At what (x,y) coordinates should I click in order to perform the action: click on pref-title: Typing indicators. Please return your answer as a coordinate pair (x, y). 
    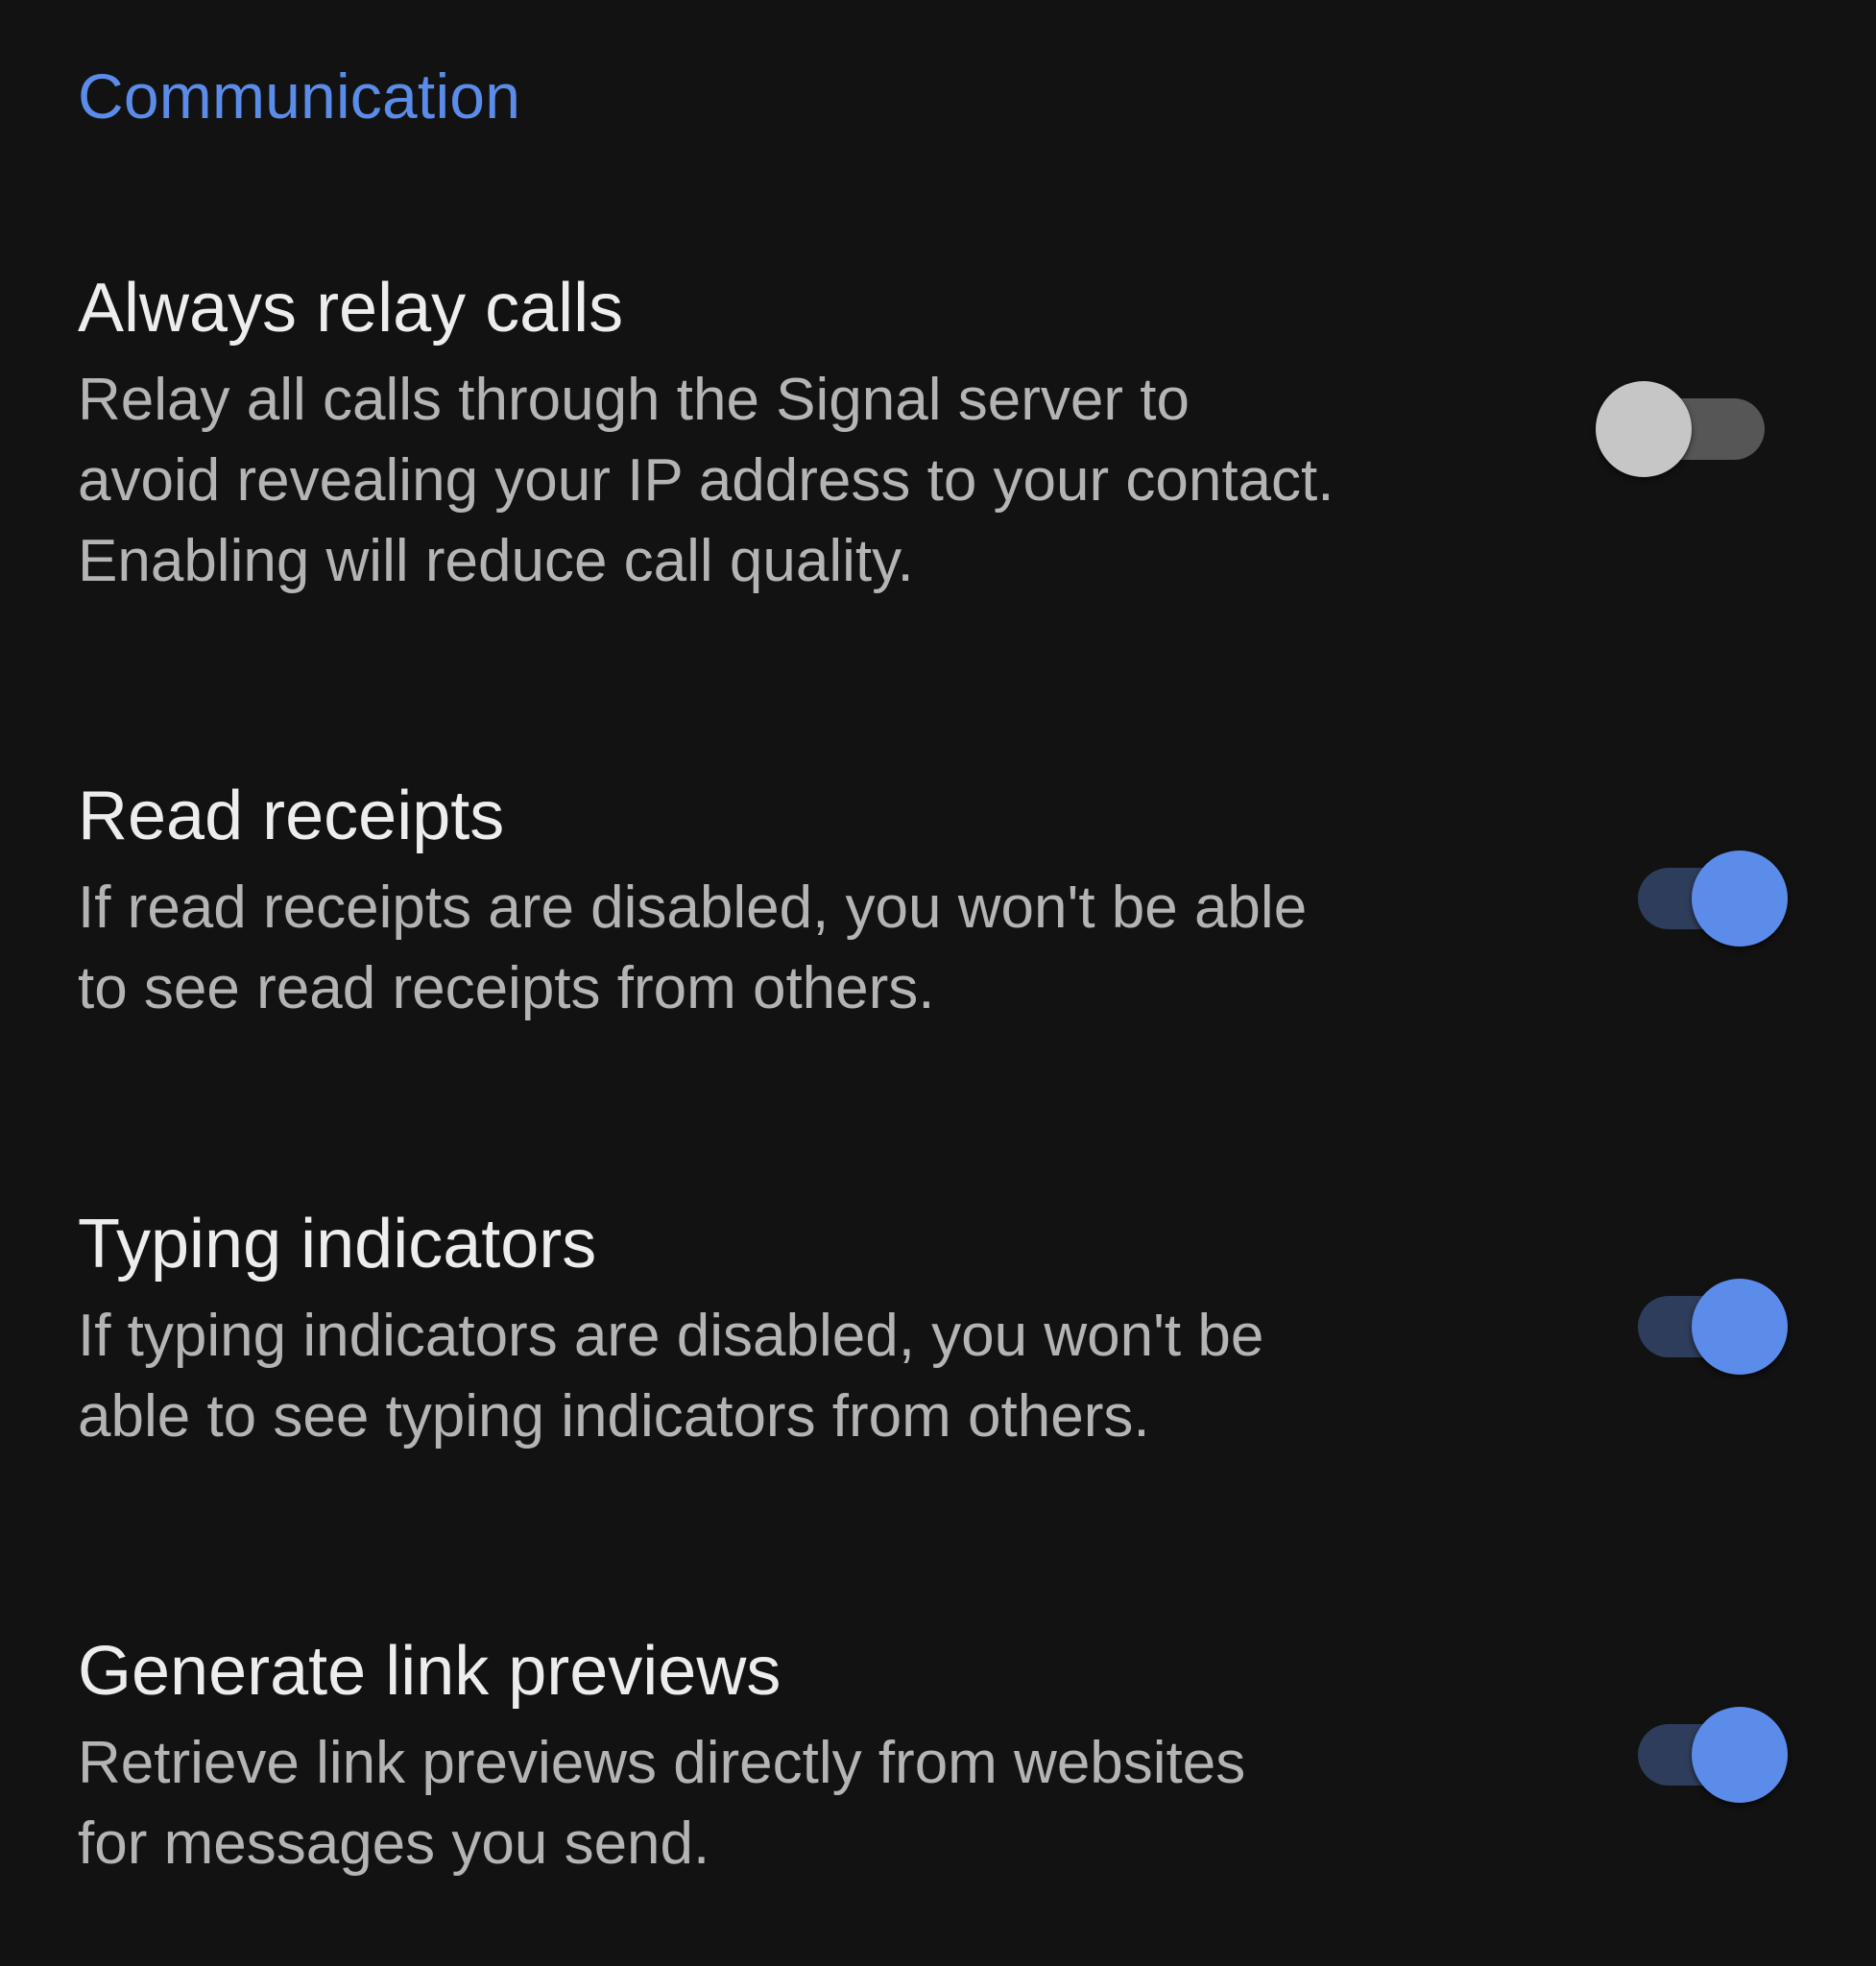
    Looking at the image, I should click on (338, 1244).